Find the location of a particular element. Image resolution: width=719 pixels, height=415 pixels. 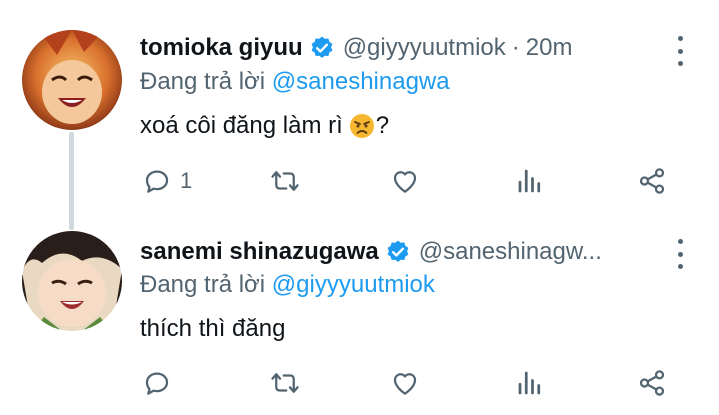

reply-button is located at coordinates (161, 383).